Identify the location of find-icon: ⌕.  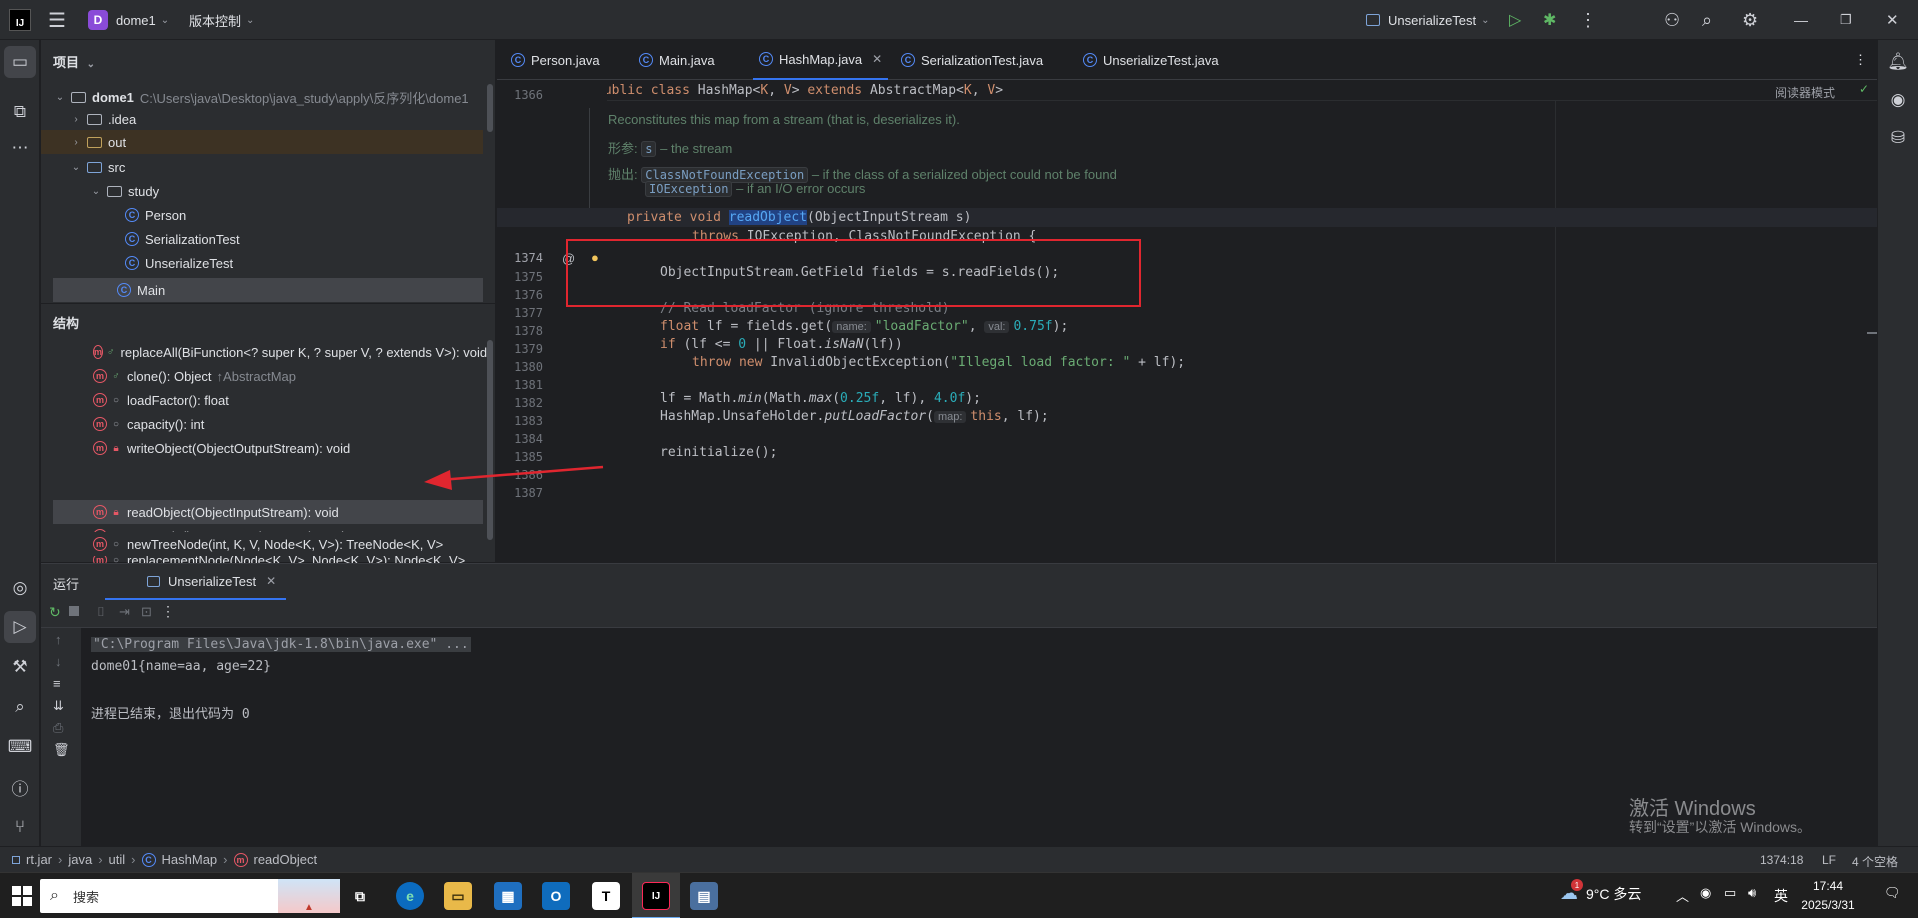
(20, 707).